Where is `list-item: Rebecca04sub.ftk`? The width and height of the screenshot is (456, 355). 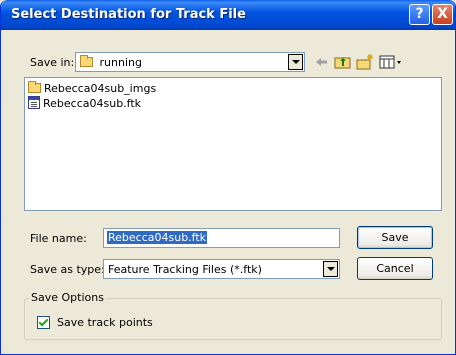
list-item: Rebecca04sub.ftk is located at coordinates (84, 104).